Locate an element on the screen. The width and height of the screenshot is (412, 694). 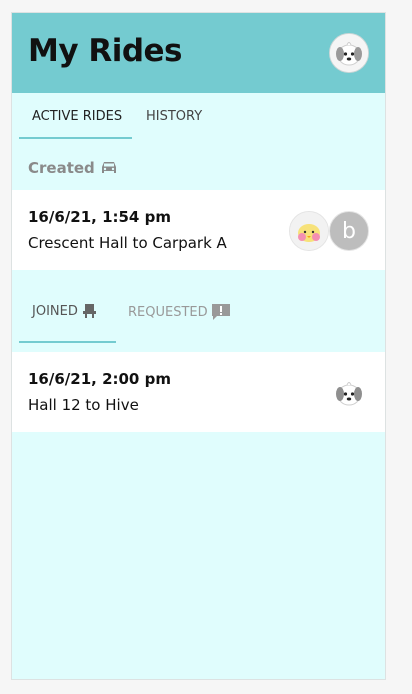
header: My Rides is located at coordinates (198, 53).